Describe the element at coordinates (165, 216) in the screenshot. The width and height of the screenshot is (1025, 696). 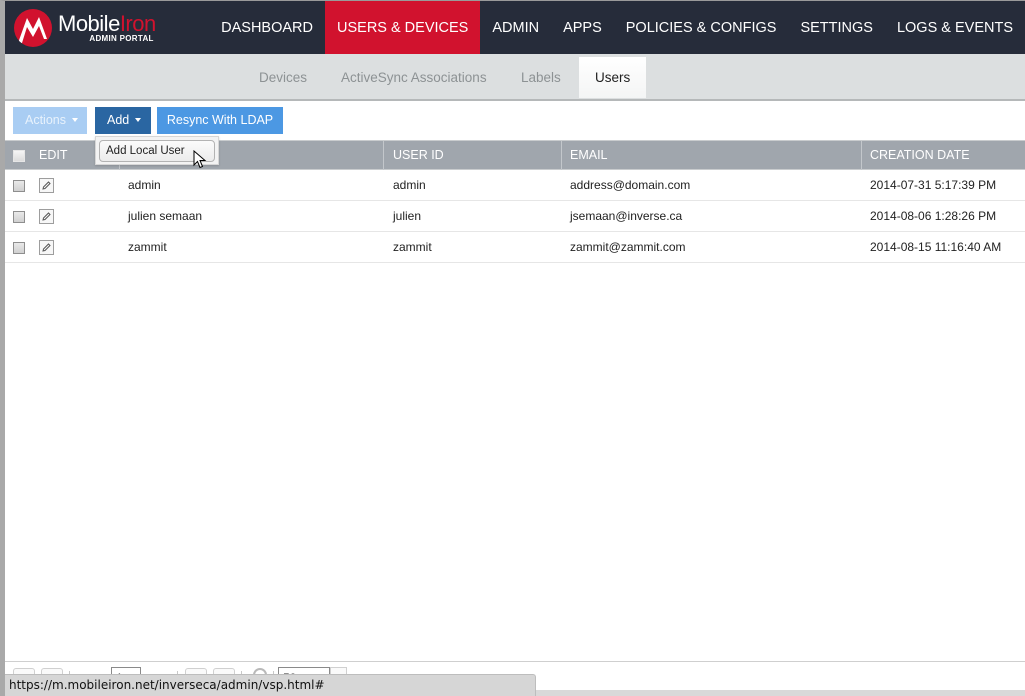
I see `cell-name: julien semaan` at that location.